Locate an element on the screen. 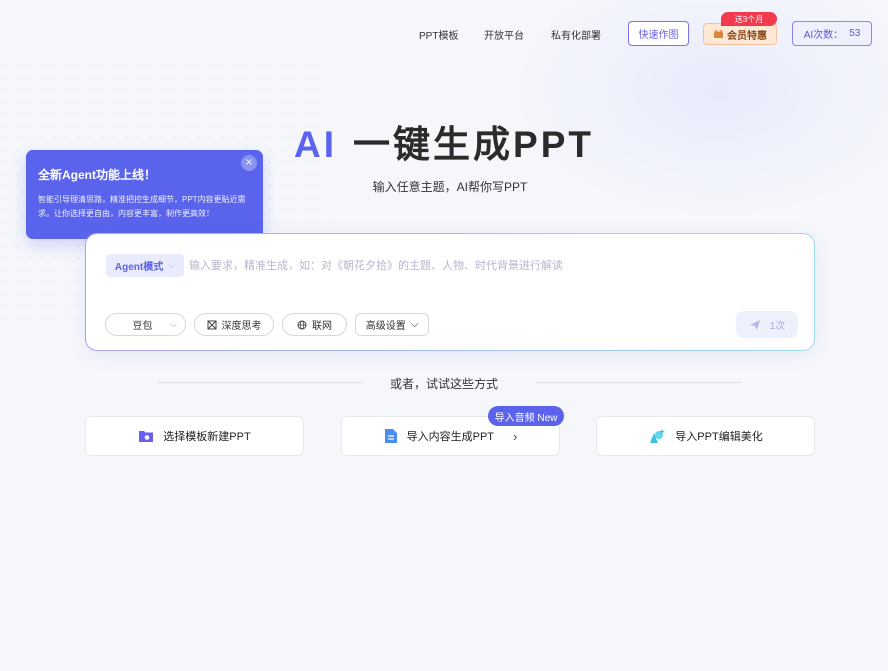 This screenshot has height=671, width=888. deep-think-toggle: 深度思考 is located at coordinates (234, 324).